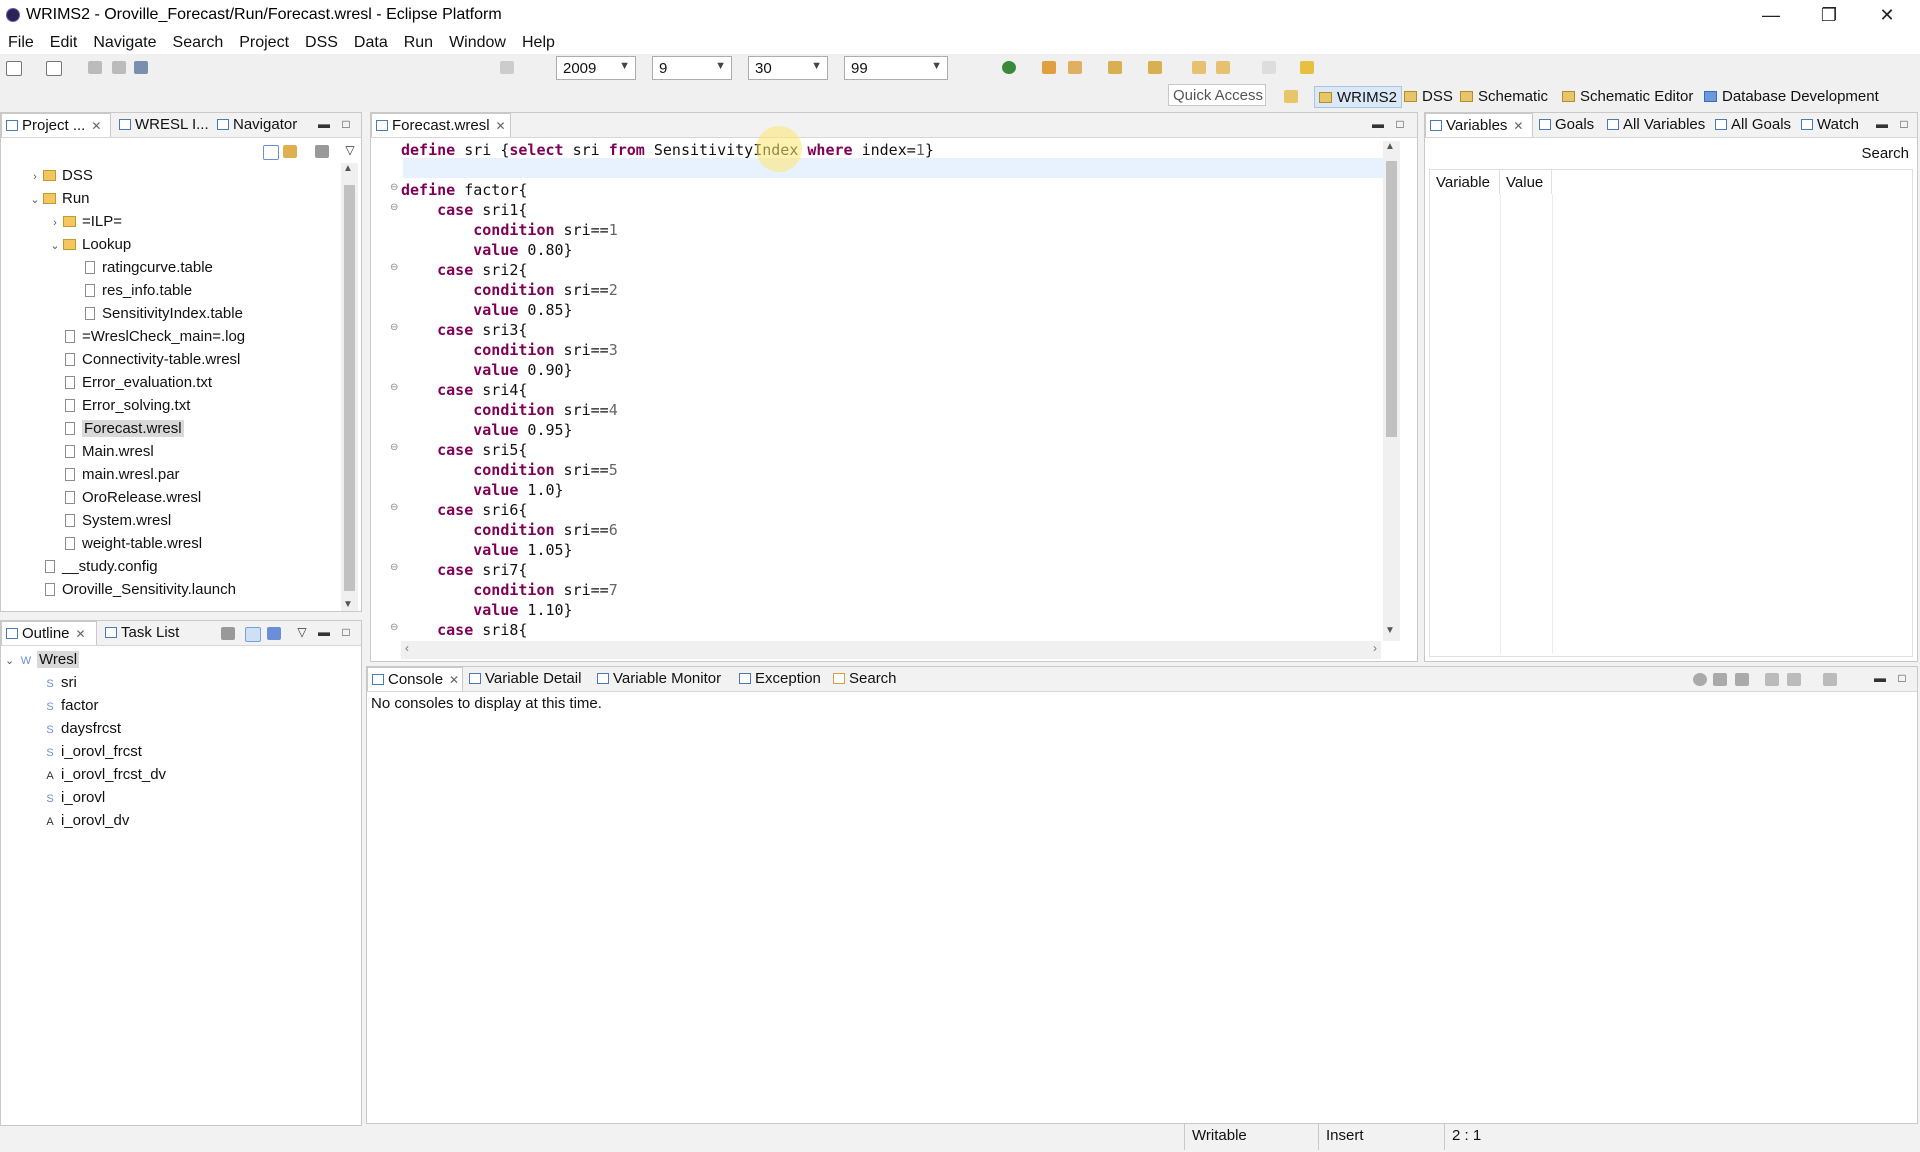 This screenshot has height=1152, width=1920. I want to click on menu-dss: DSS, so click(321, 42).